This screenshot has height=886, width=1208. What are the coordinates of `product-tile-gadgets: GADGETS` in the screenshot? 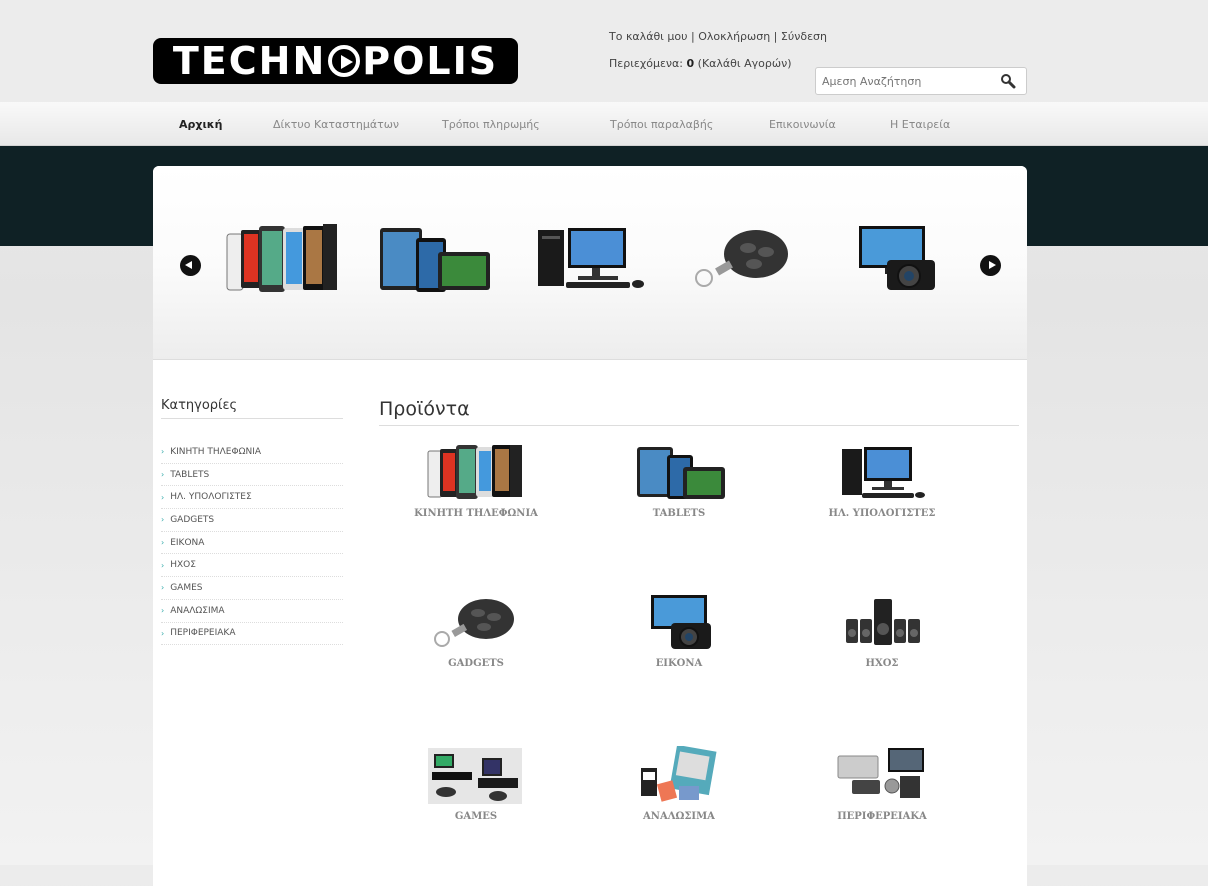 It's located at (476, 631).